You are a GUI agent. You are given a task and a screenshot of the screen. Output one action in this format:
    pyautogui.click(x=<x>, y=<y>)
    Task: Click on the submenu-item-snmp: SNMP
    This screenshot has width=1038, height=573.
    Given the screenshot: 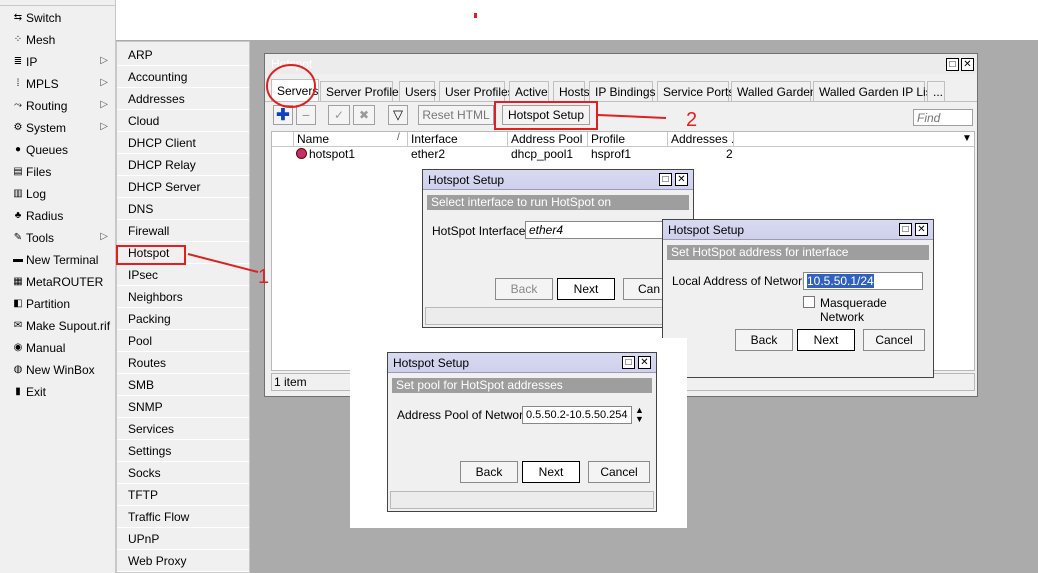 What is the action you would take?
    pyautogui.click(x=183, y=407)
    